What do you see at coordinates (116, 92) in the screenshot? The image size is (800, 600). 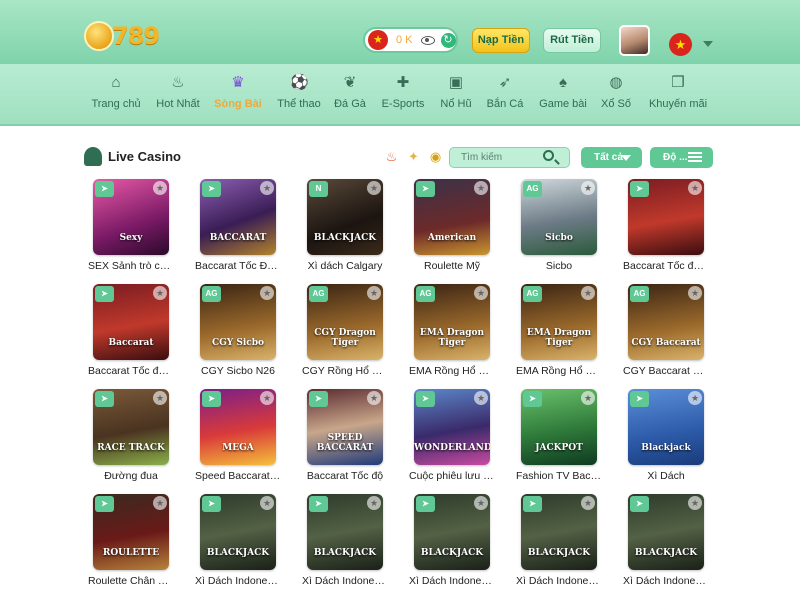 I see `nav-item: ⌂ Trang chủ` at bounding box center [116, 92].